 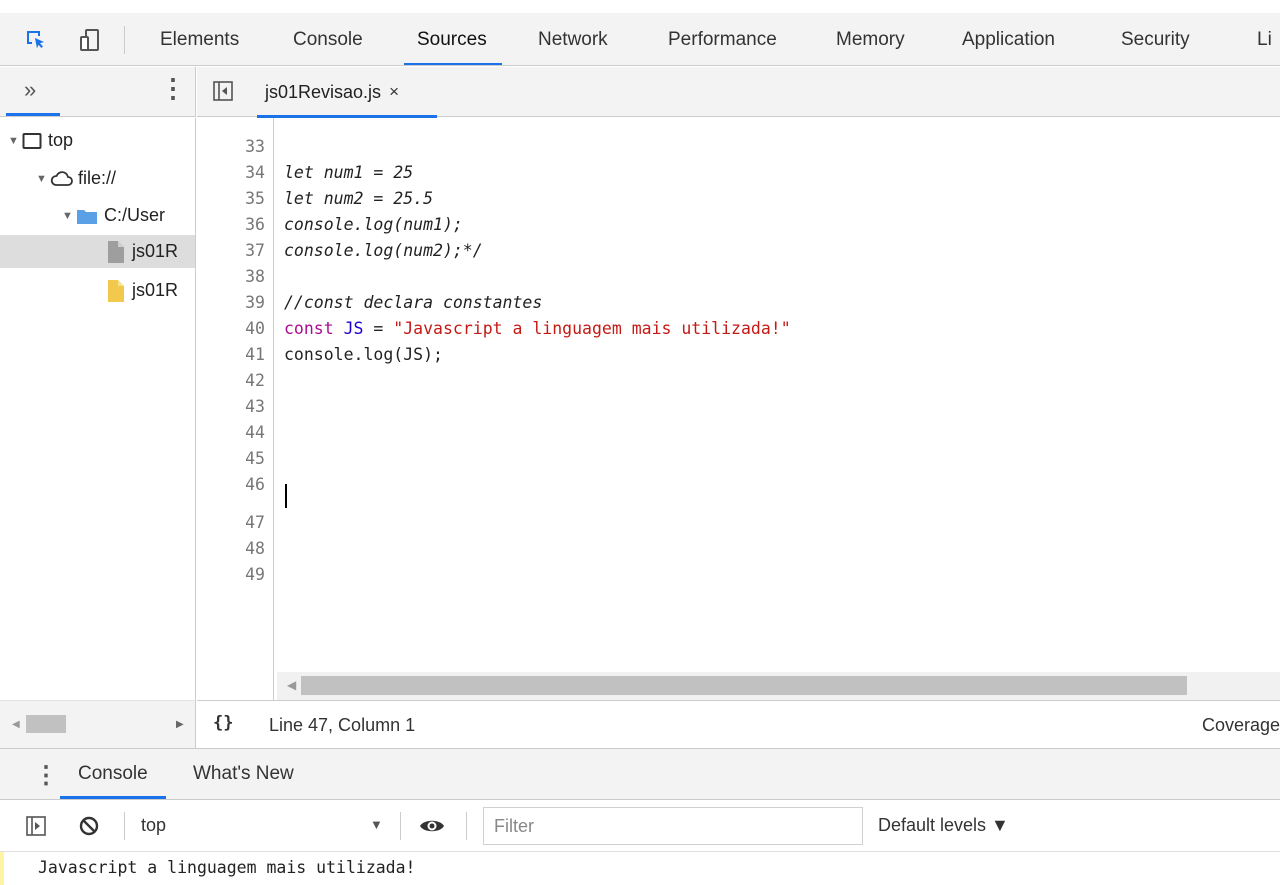 What do you see at coordinates (135, 215) in the screenshot?
I see `tree-label-folder: C:/User` at bounding box center [135, 215].